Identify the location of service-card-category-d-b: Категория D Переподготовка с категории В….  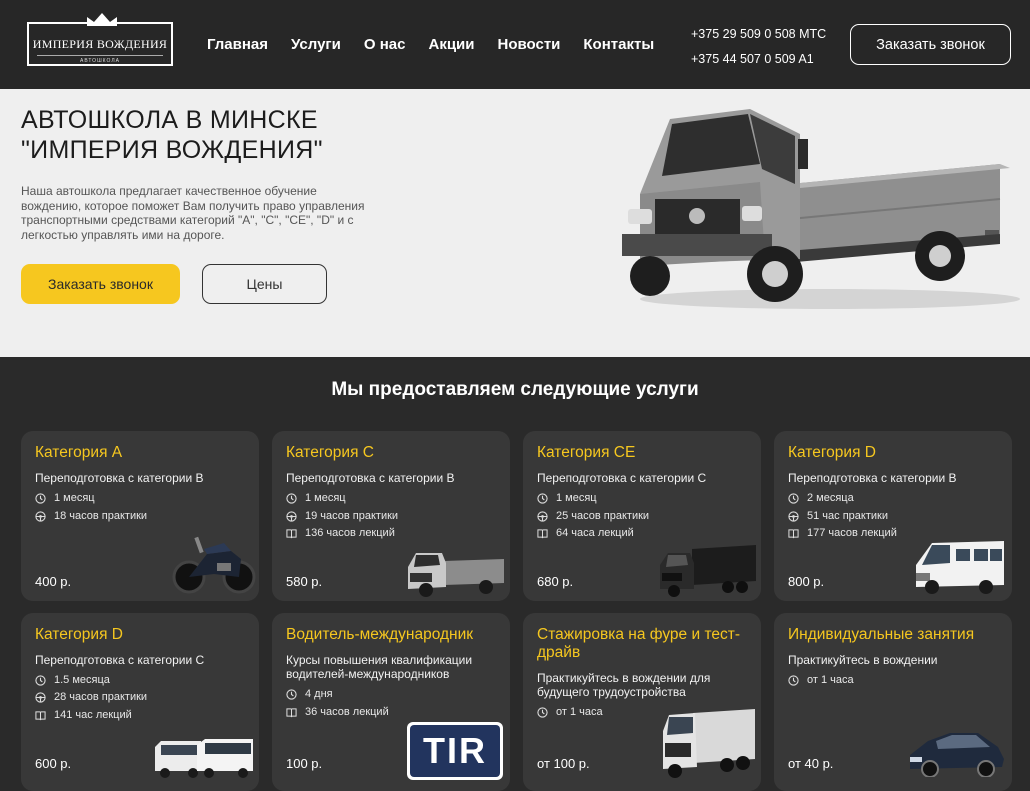
(893, 516).